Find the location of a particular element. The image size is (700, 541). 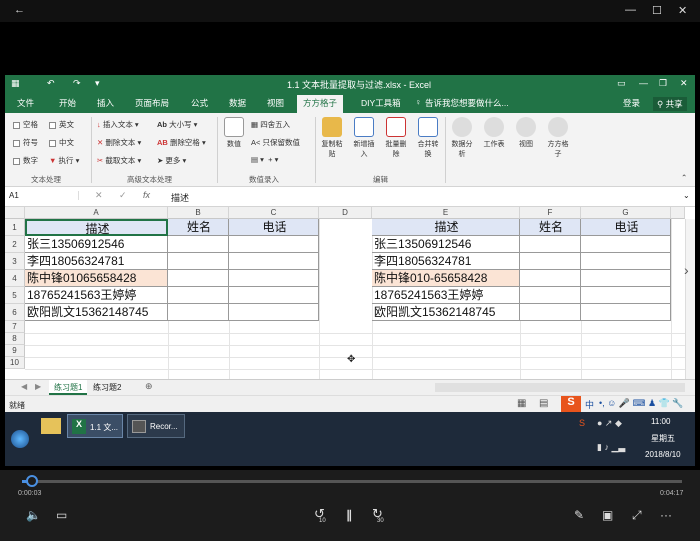

left-header-phone: 电话 is located at coordinates (274, 227).